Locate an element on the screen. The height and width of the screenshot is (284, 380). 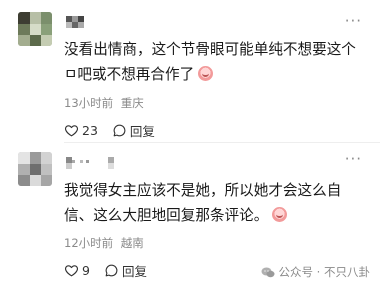
comment-text: 没看出情商，这个节骨眼可能单纯不想要这个ㅁ吧或不想再合作了 is located at coordinates (210, 62).